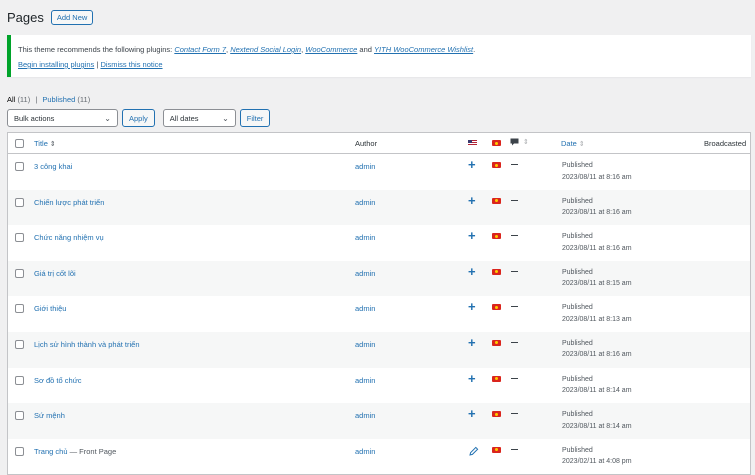 The width and height of the screenshot is (755, 475). I want to click on plugin-link-contact-form: Contact Form 7, so click(200, 49).